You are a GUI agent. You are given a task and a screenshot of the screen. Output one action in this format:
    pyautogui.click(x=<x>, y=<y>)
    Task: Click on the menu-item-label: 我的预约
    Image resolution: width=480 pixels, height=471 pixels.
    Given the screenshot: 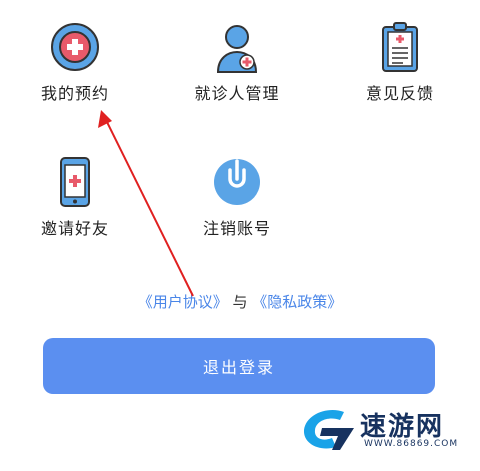 What is the action you would take?
    pyautogui.click(x=74, y=93)
    